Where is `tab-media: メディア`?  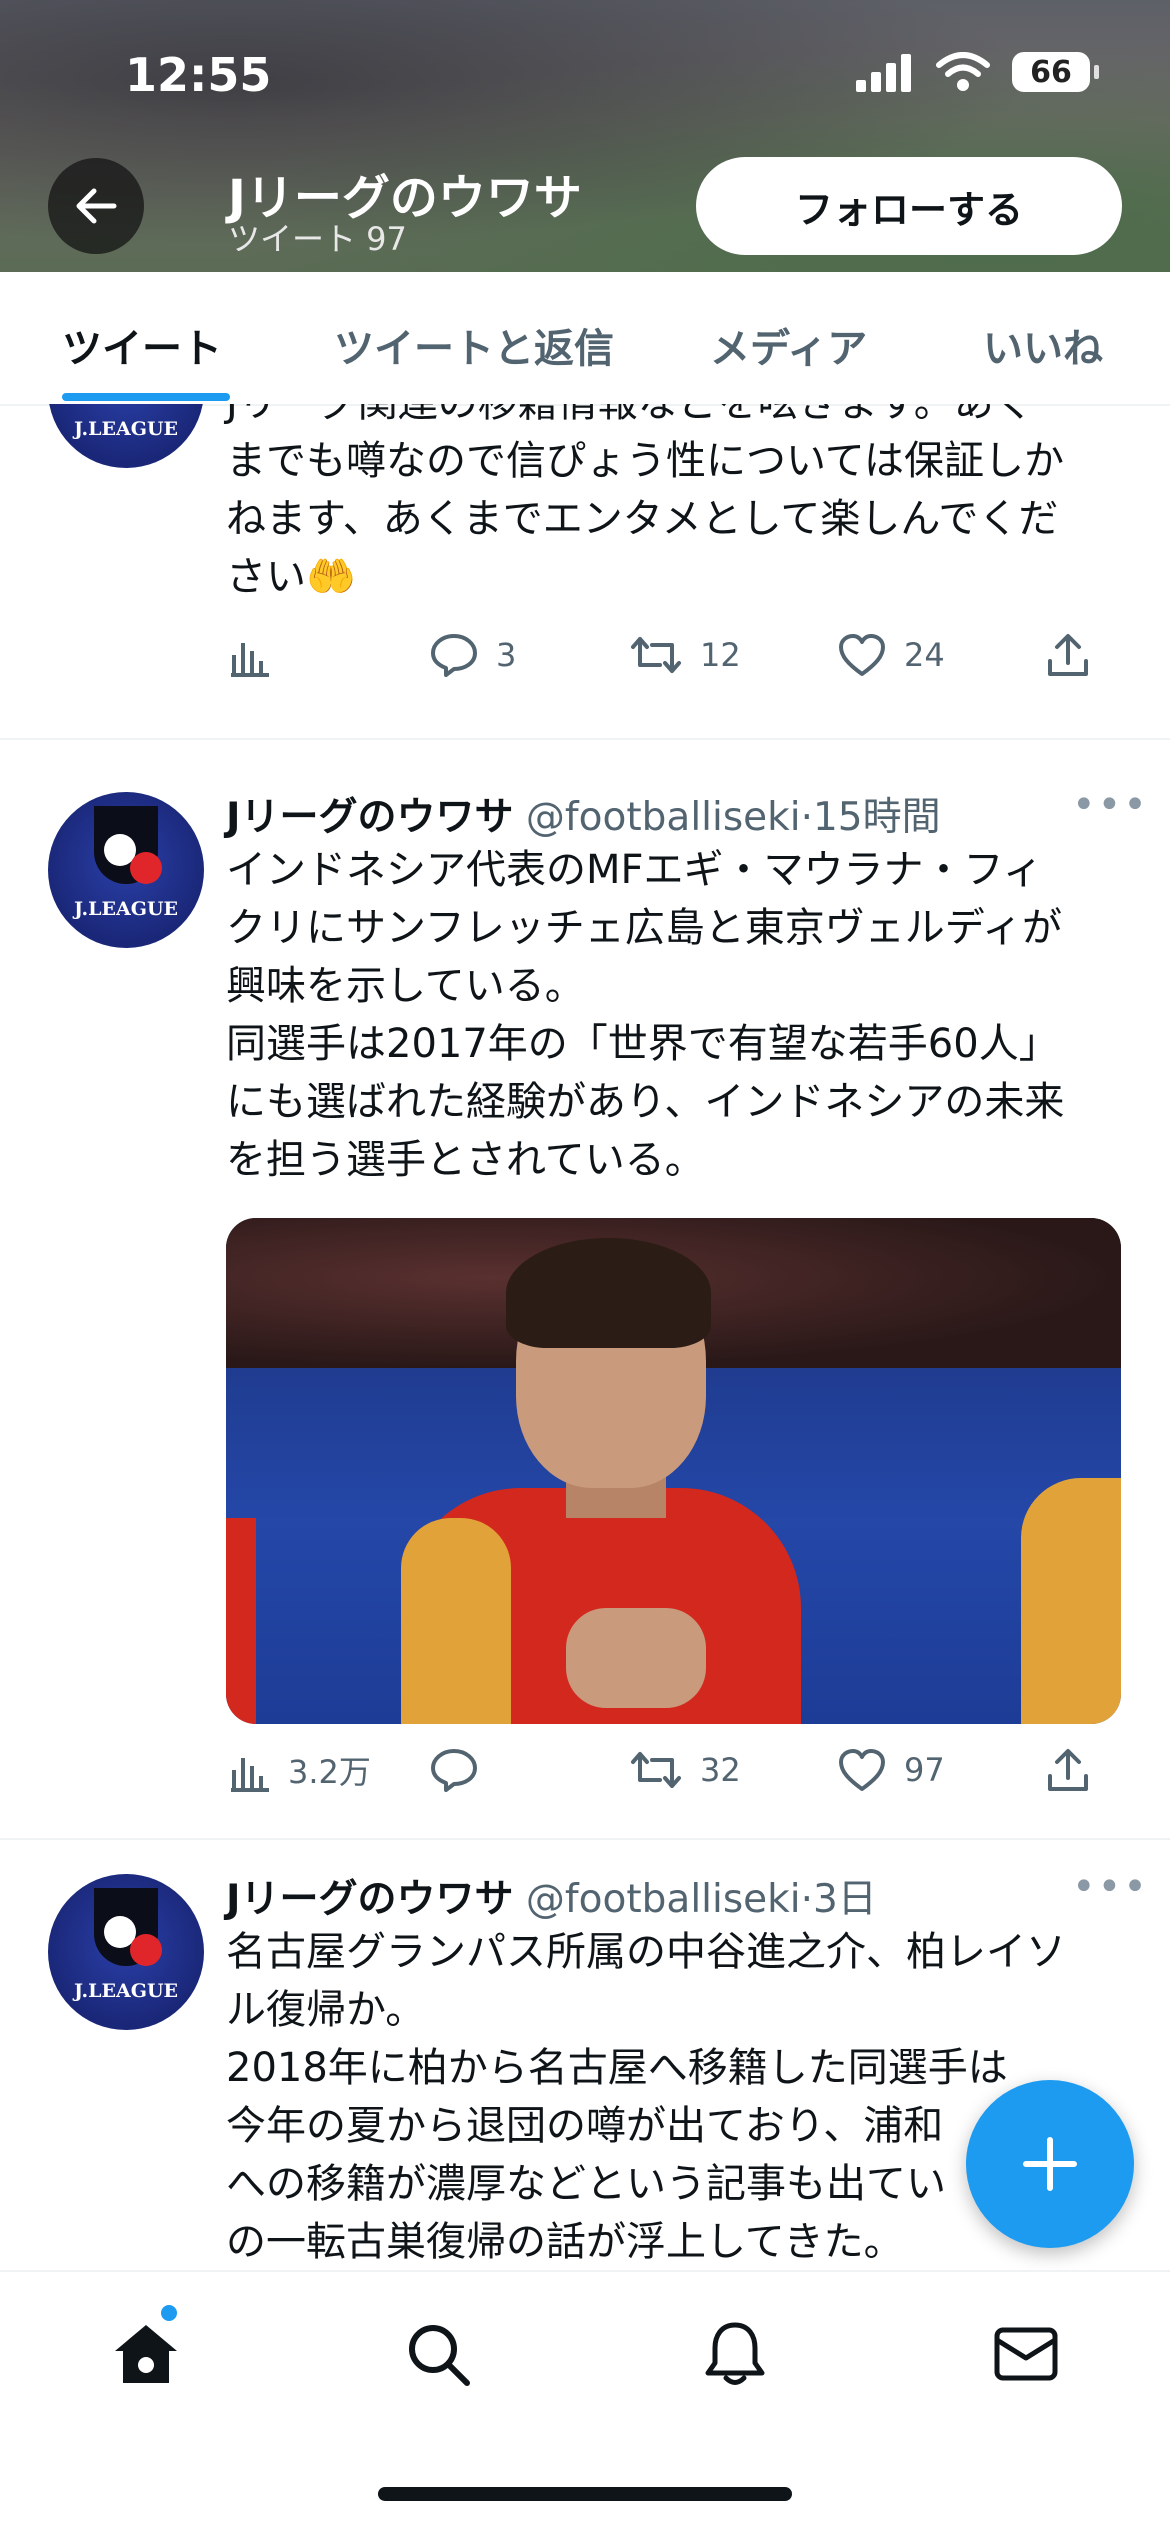
tab-media: メディア is located at coordinates (788, 345).